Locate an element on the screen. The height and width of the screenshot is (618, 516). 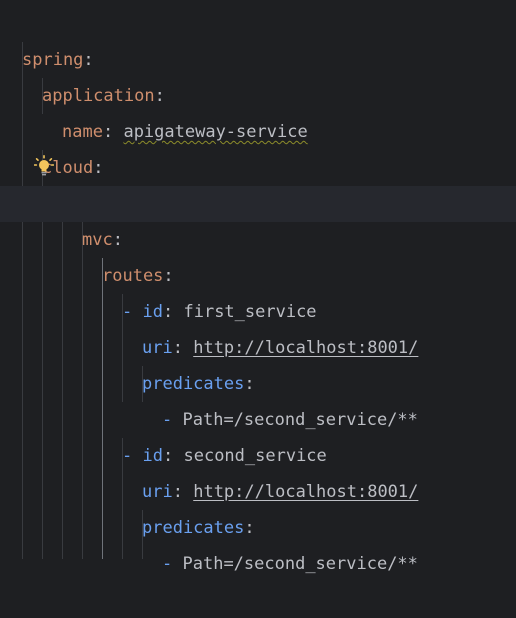
code-line-current: mvc: is located at coordinates (258, 218).